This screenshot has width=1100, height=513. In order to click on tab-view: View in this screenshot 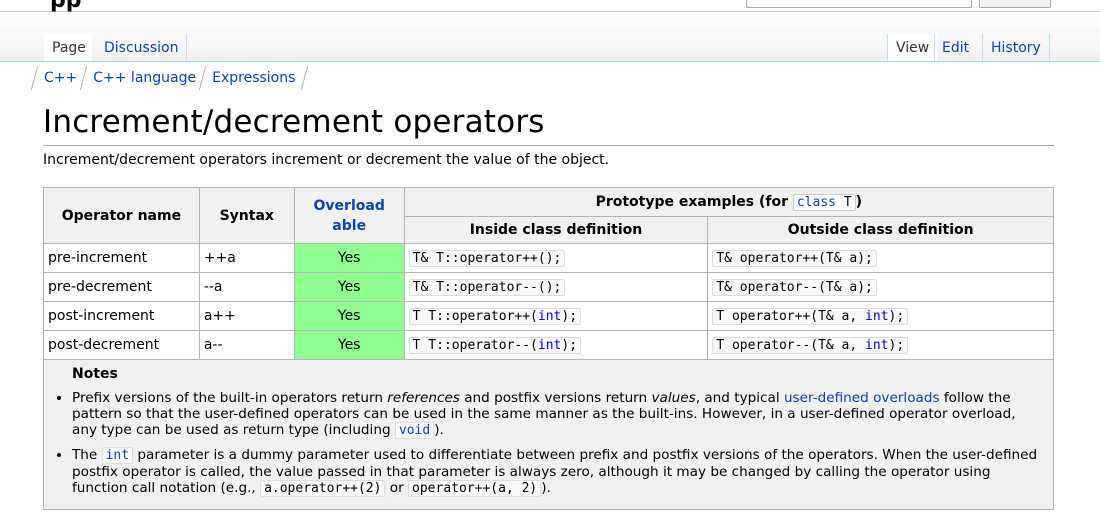, I will do `click(912, 48)`.